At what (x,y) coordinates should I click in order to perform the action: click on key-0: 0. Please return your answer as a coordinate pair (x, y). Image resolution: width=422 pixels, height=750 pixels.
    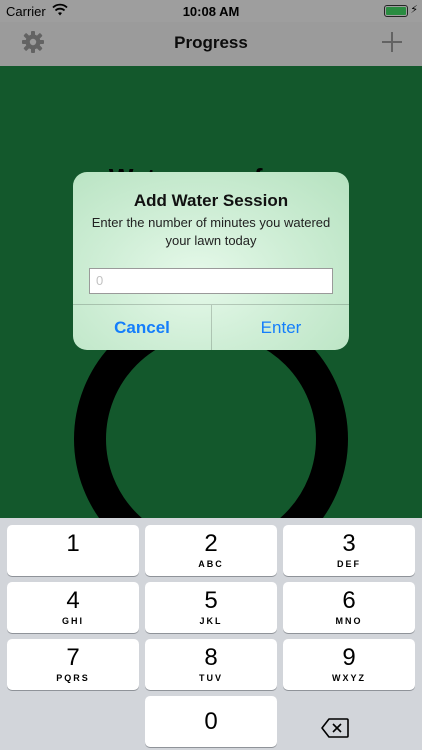
    Looking at the image, I should click on (211, 721).